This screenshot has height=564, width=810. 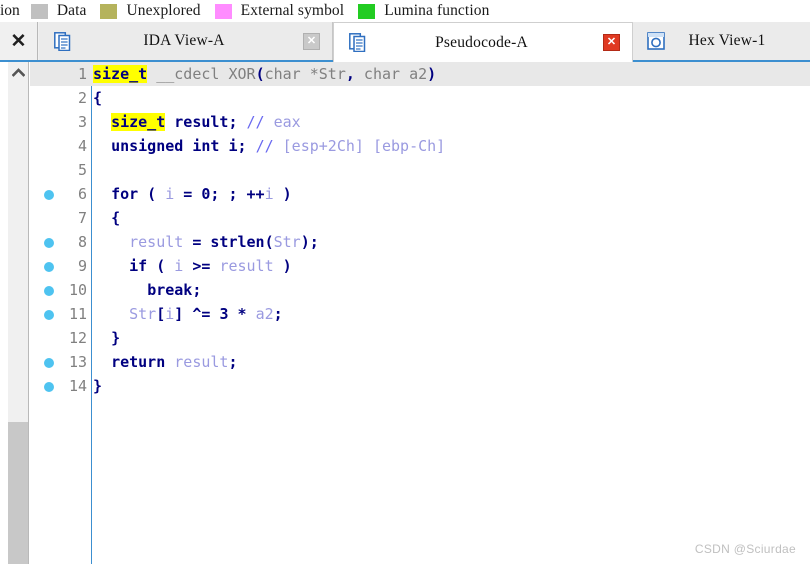 What do you see at coordinates (161, 314) in the screenshot?
I see `code-token: [` at bounding box center [161, 314].